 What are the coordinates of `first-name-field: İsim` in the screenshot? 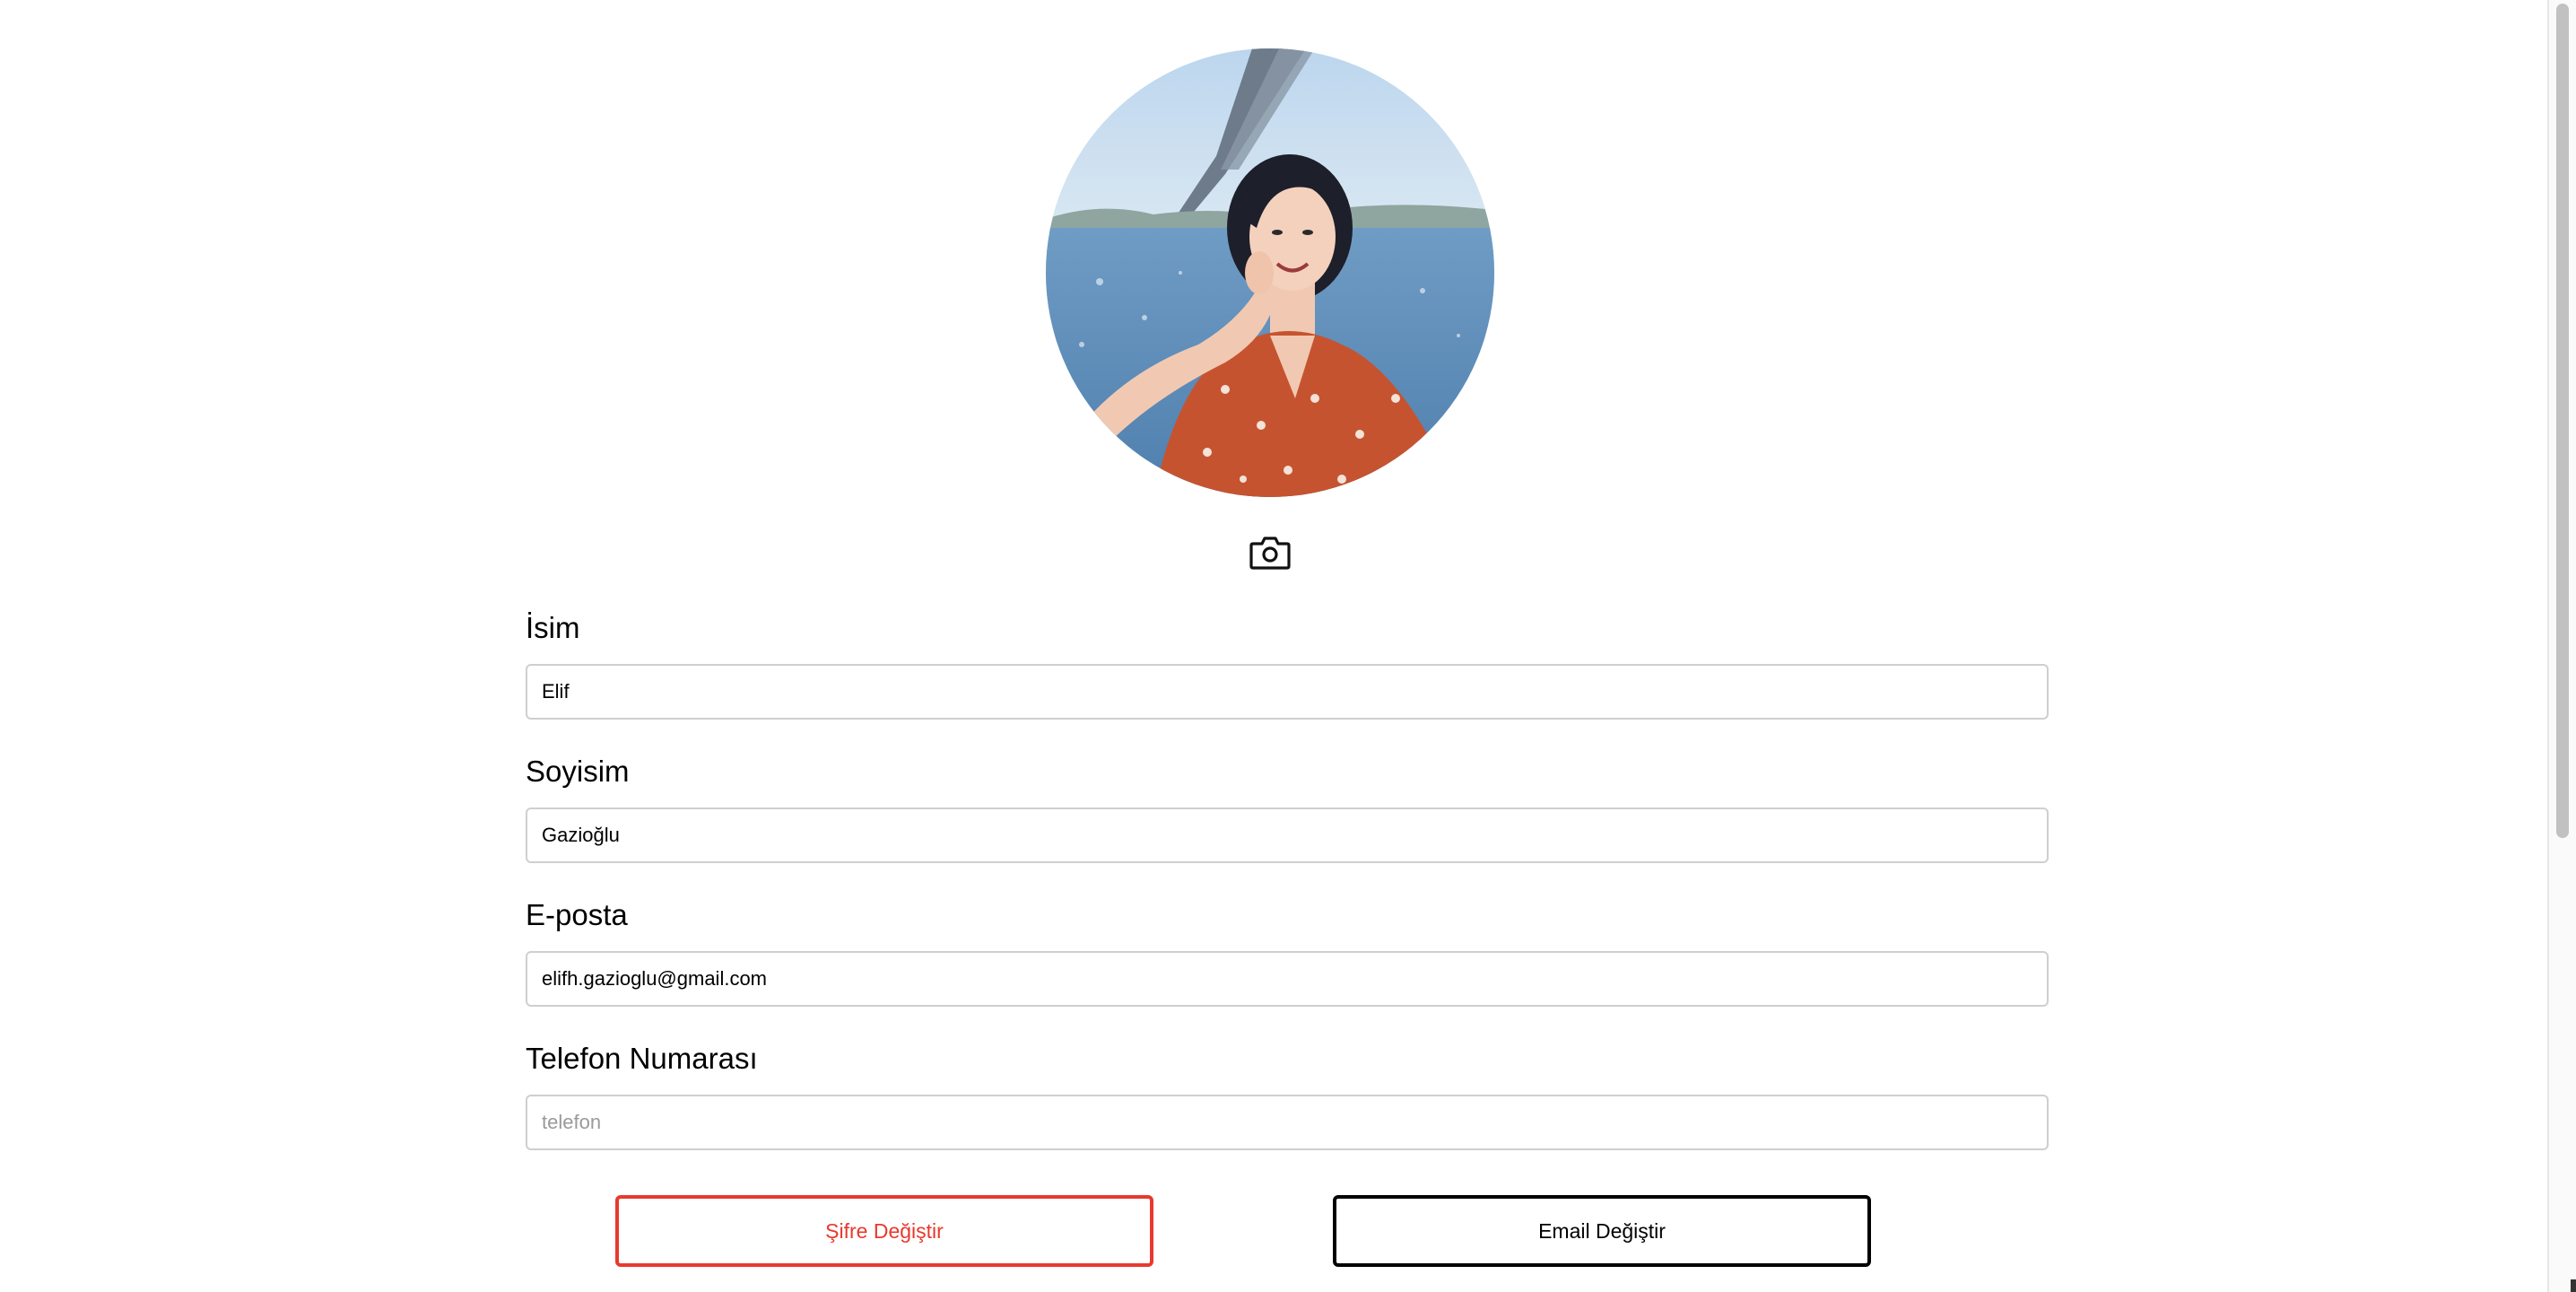 It's located at (1287, 665).